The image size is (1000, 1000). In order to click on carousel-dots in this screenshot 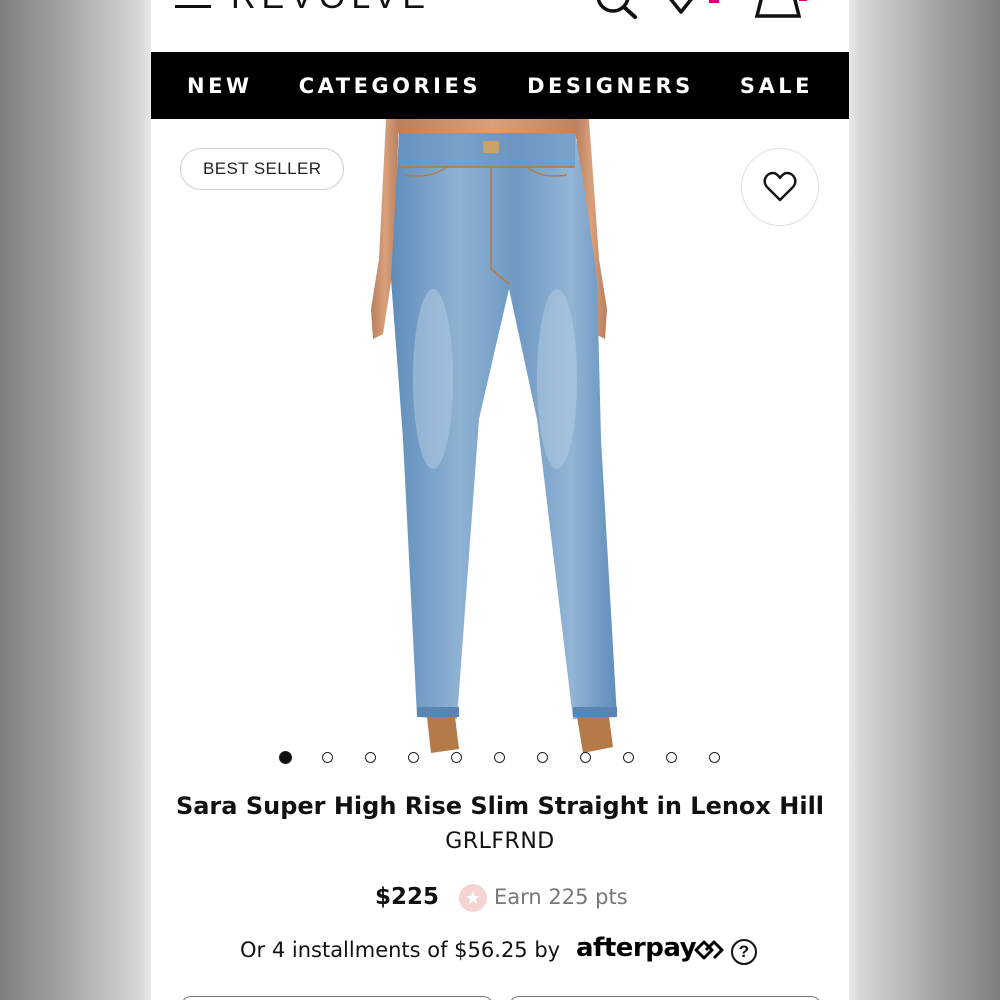, I will do `click(500, 758)`.